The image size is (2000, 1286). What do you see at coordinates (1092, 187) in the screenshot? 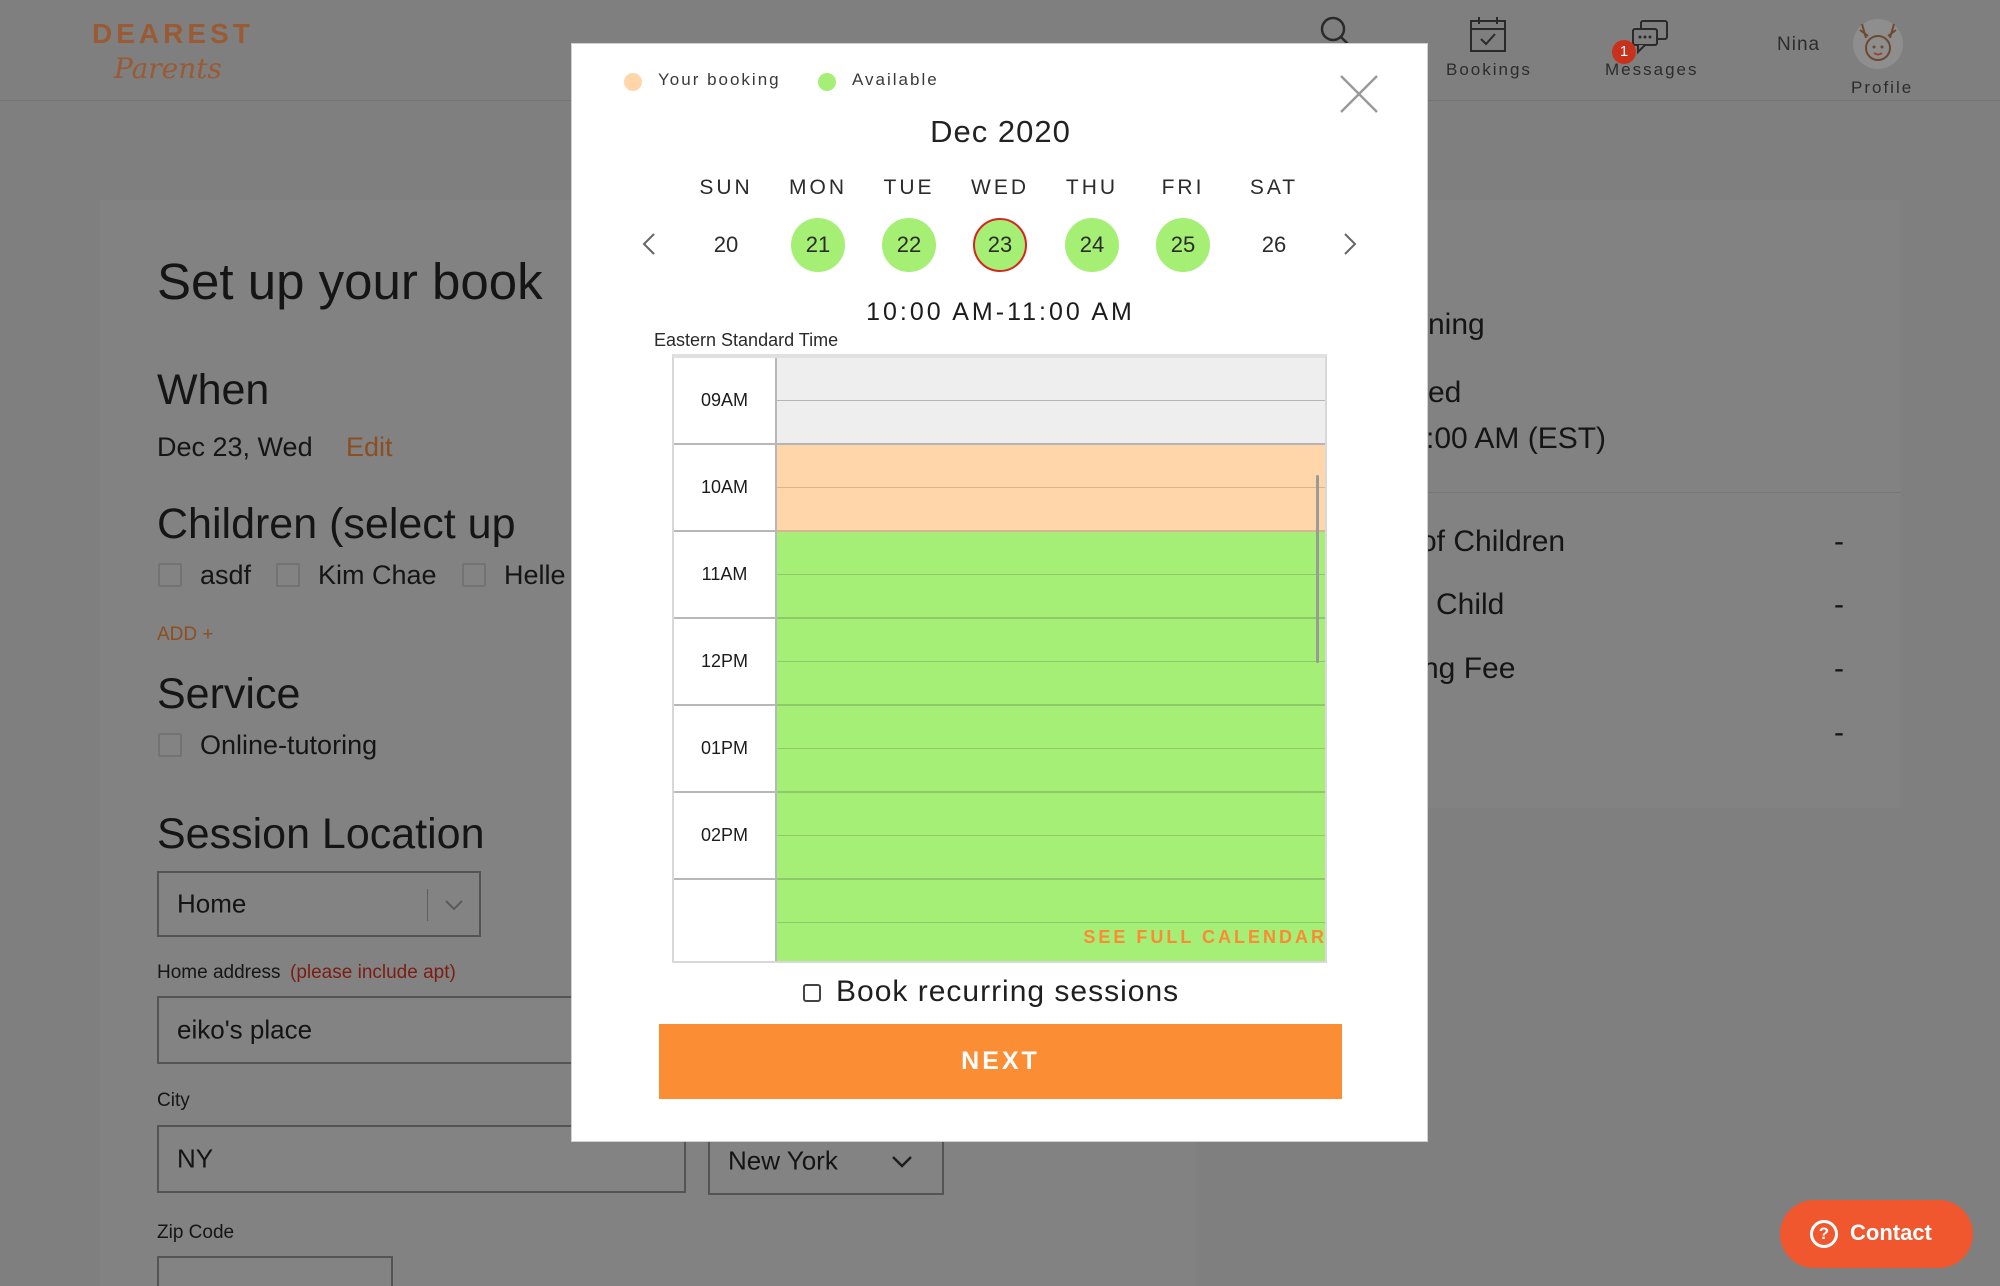
I see `day-name-thu: THU` at bounding box center [1092, 187].